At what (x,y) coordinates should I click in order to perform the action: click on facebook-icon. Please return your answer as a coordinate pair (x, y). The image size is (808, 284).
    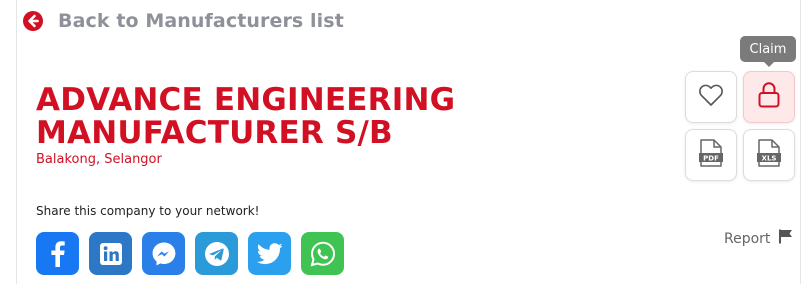
    Looking at the image, I should click on (57, 253).